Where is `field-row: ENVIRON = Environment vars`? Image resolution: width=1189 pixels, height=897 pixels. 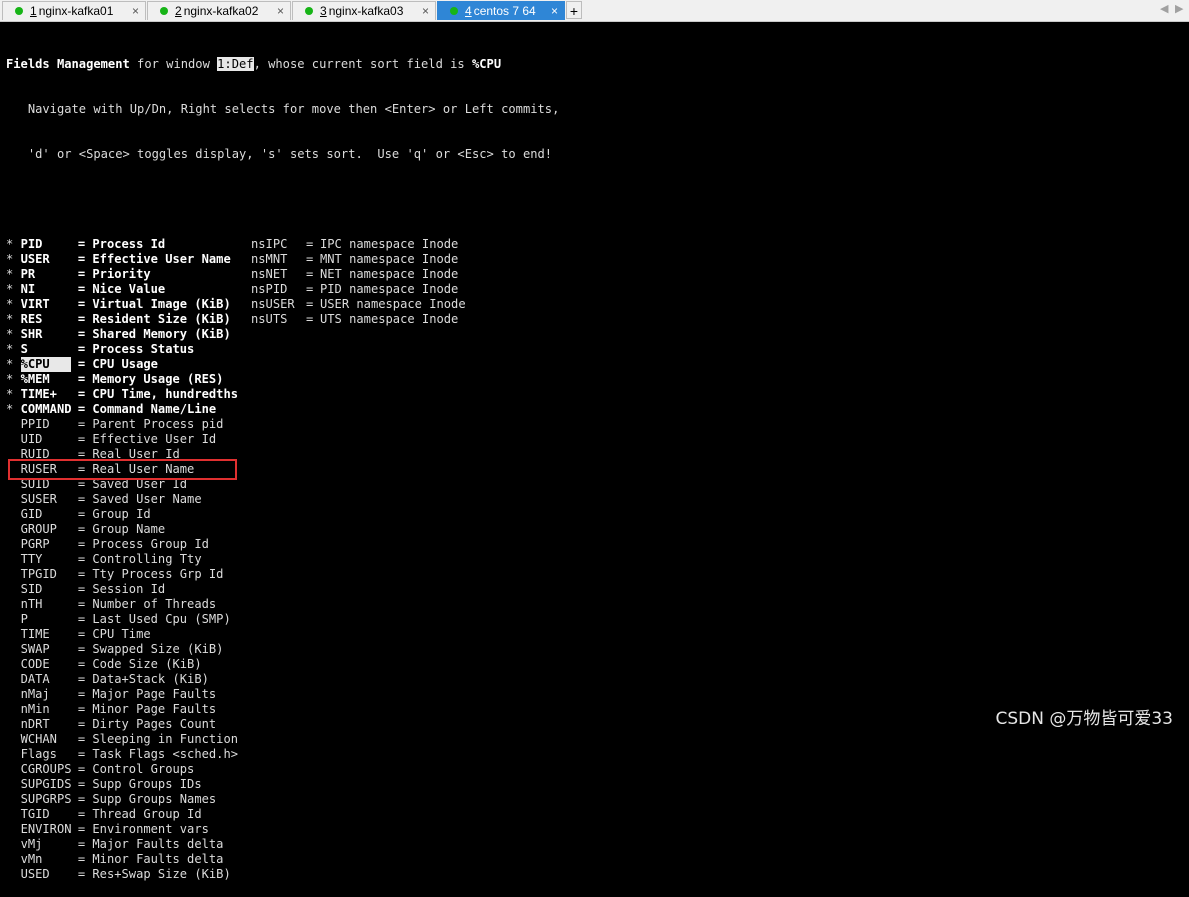 field-row: ENVIRON = Environment vars is located at coordinates (596, 829).